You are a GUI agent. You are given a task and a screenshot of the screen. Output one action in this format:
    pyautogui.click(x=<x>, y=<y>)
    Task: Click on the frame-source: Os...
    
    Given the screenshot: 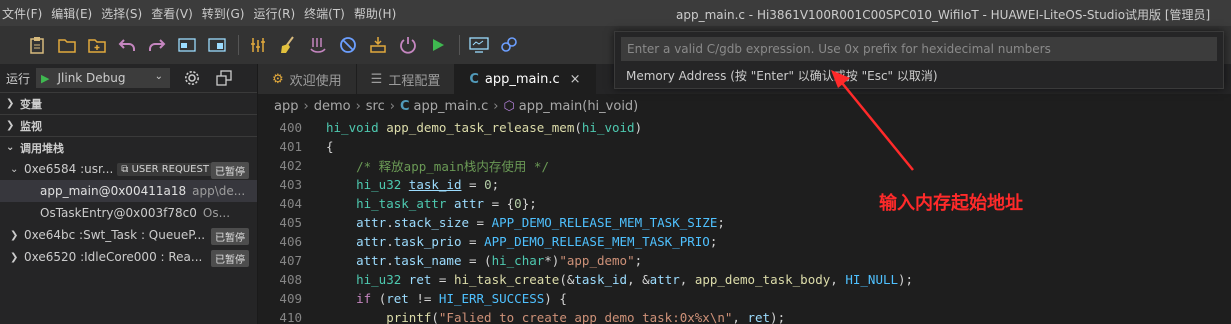 What is the action you would take?
    pyautogui.click(x=216, y=213)
    